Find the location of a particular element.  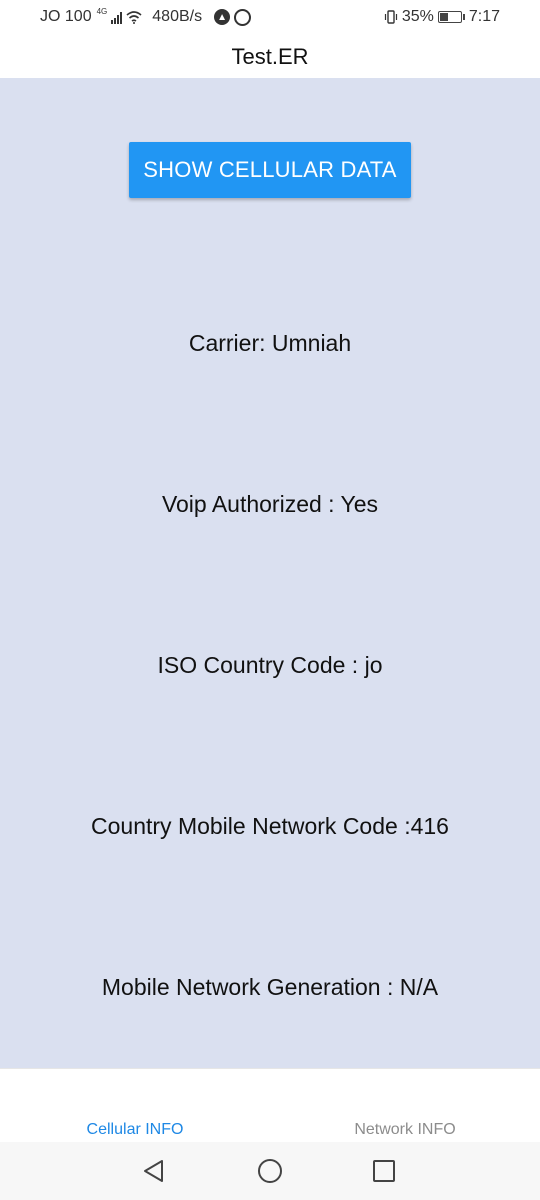

page-title: Test.ER is located at coordinates (270, 56).